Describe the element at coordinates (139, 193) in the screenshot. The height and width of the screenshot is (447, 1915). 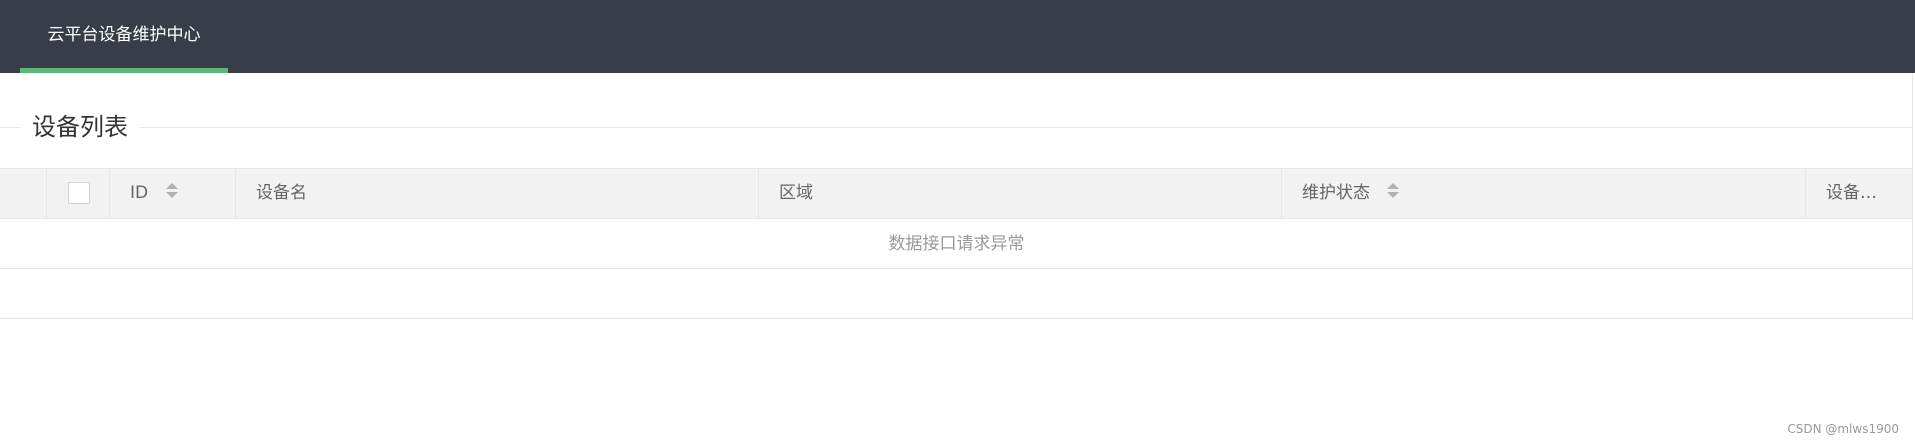
I see `column-label: ID` at that location.